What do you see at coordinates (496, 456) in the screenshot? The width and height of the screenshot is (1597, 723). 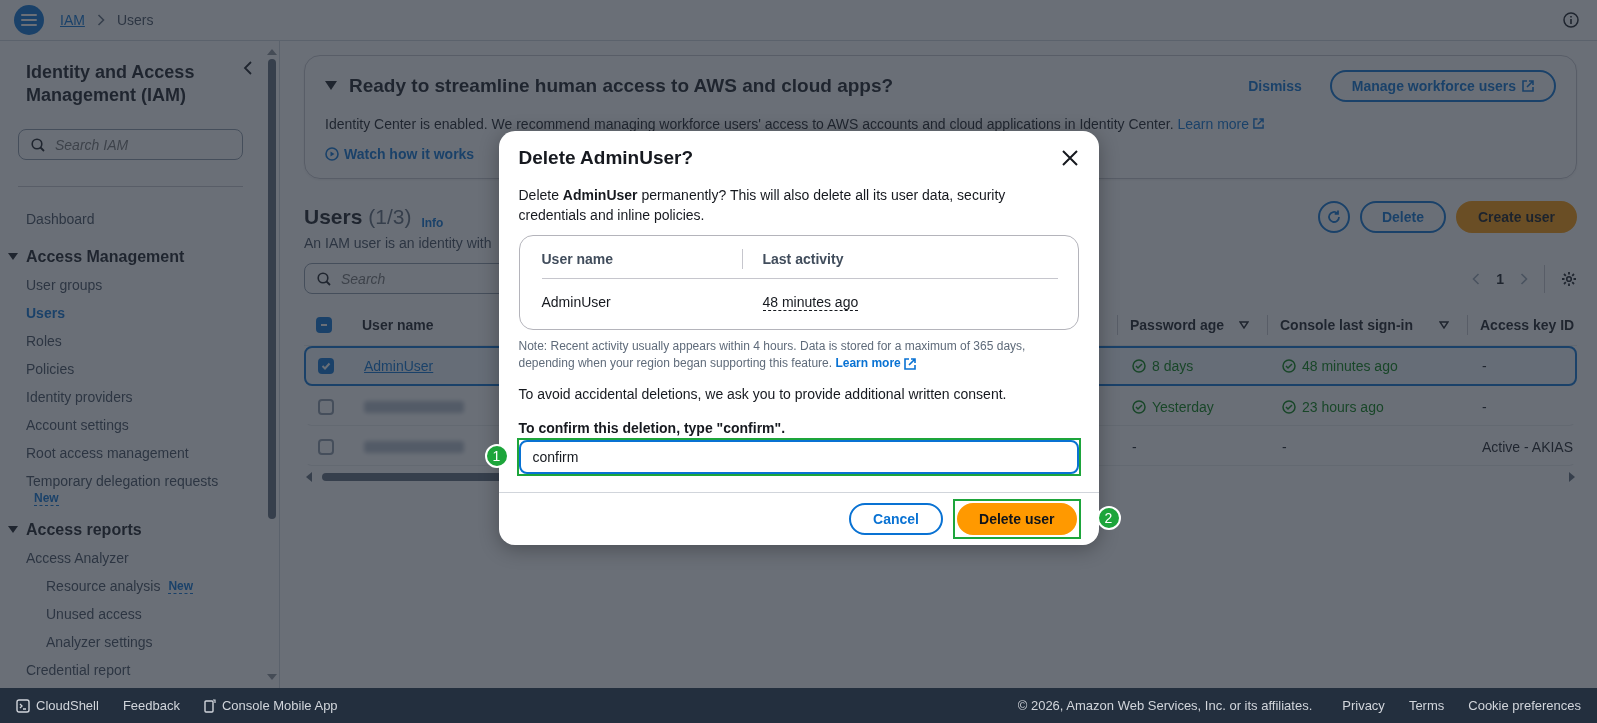 I see `step-marker: 1` at bounding box center [496, 456].